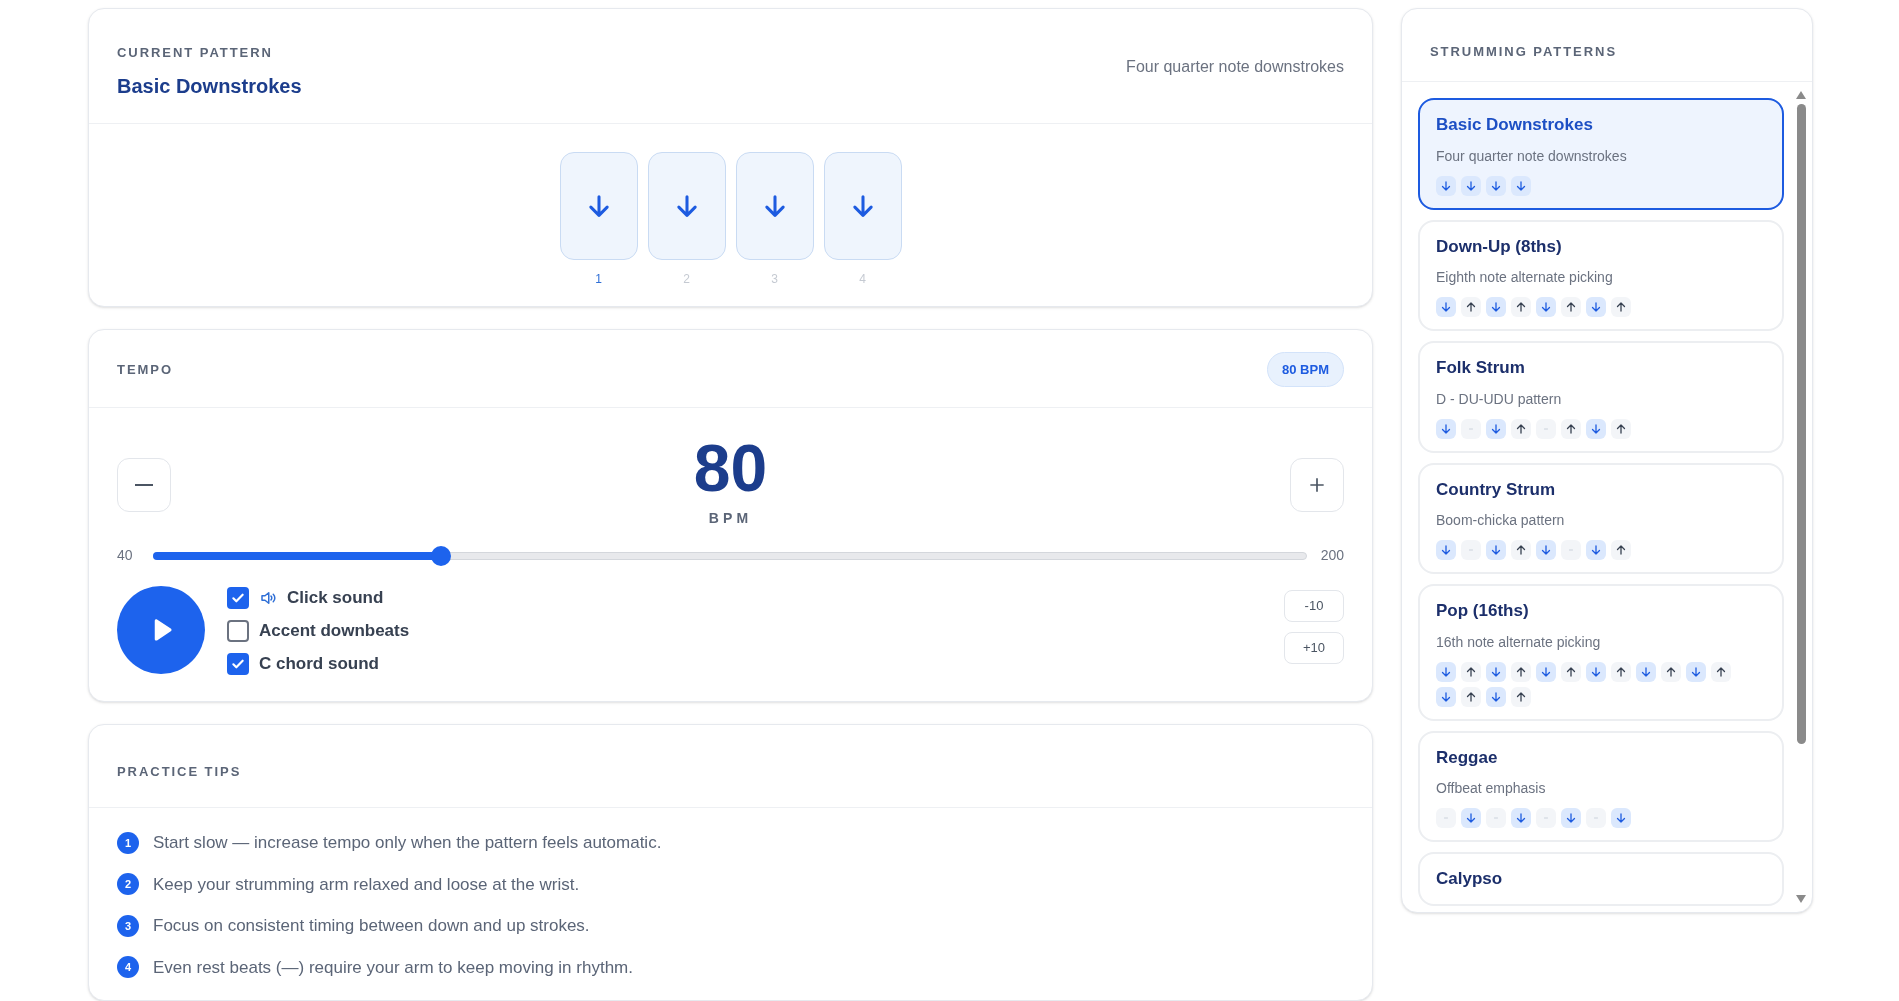 Image resolution: width=1899 pixels, height=1001 pixels. What do you see at coordinates (128, 925) in the screenshot?
I see `tip-number: 3` at bounding box center [128, 925].